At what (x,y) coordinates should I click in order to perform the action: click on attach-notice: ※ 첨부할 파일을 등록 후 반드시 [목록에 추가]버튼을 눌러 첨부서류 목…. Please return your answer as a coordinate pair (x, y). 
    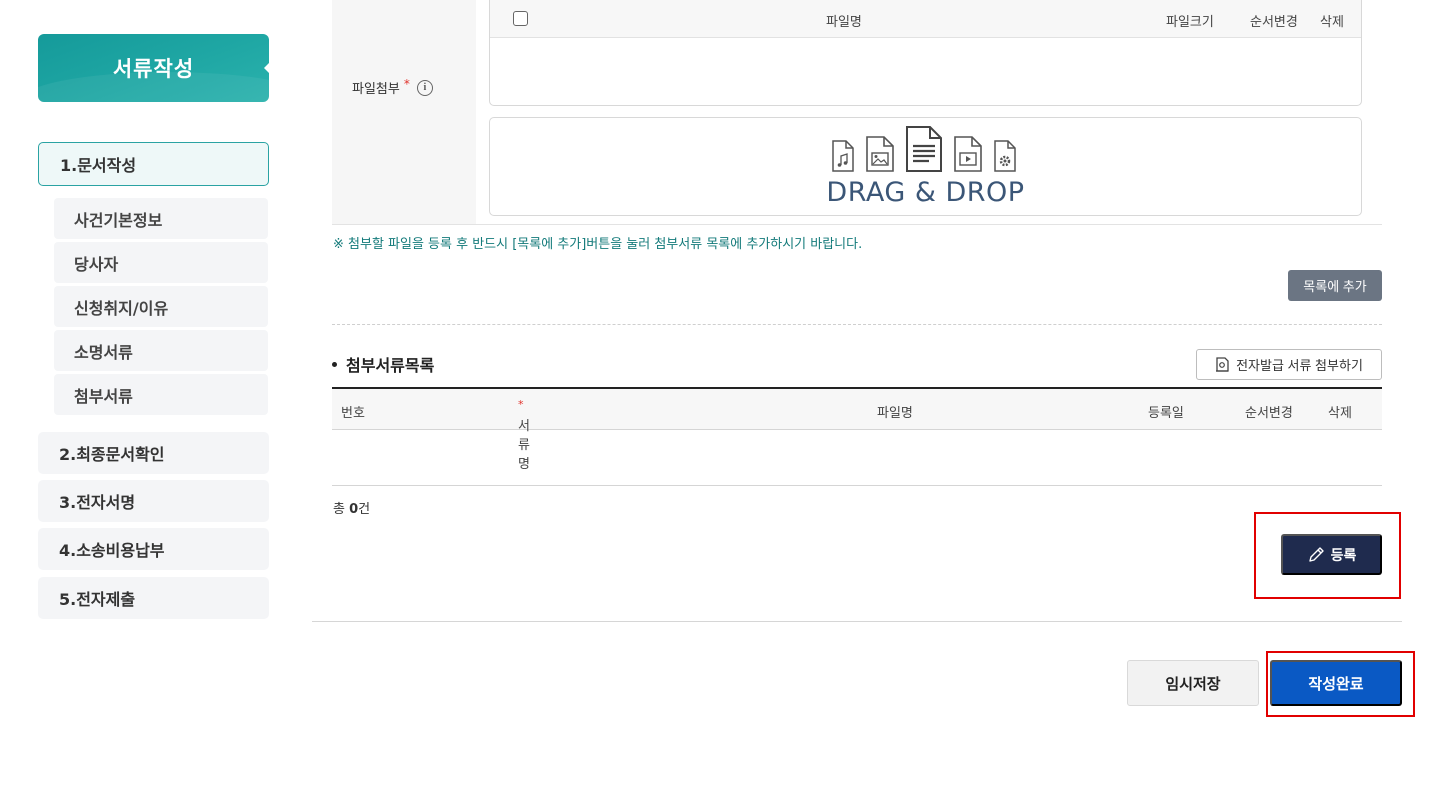
    Looking at the image, I should click on (598, 244).